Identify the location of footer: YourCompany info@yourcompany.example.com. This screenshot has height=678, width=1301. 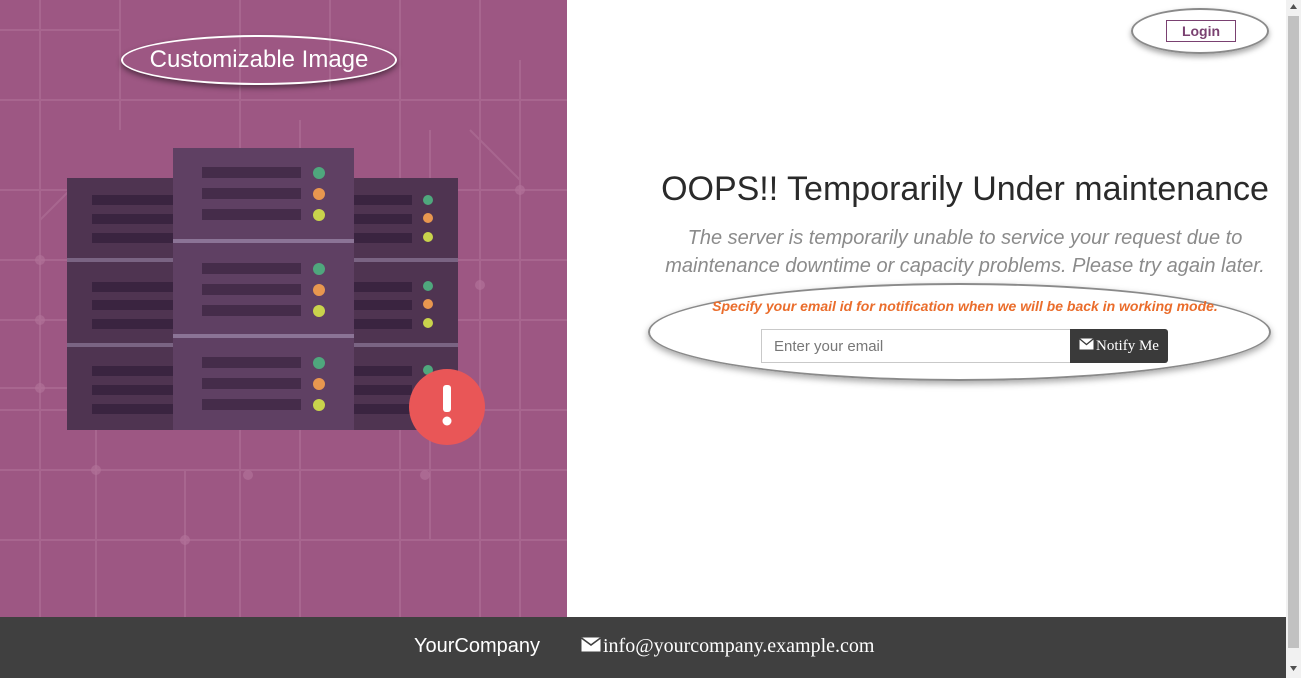
(643, 647).